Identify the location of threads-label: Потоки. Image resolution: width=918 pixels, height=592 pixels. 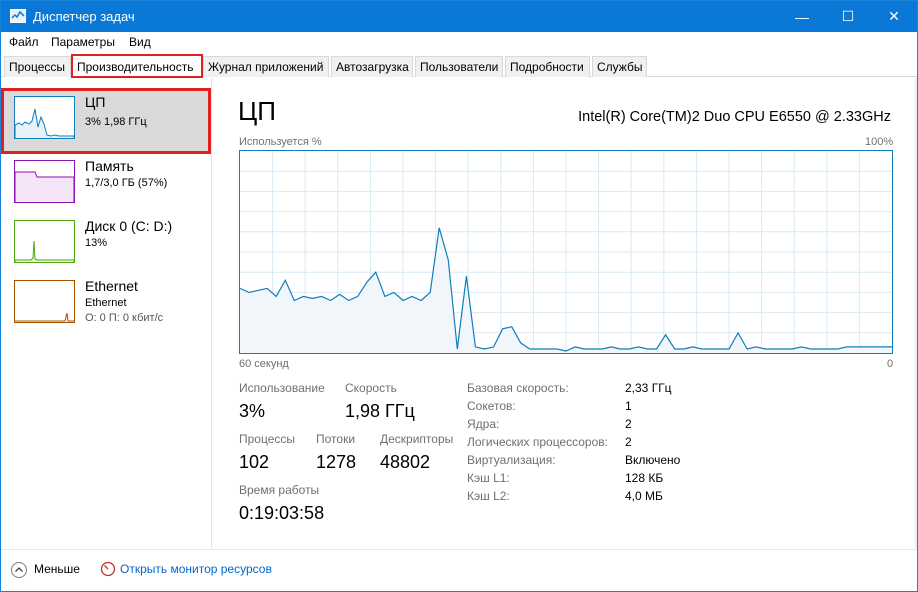
(336, 439).